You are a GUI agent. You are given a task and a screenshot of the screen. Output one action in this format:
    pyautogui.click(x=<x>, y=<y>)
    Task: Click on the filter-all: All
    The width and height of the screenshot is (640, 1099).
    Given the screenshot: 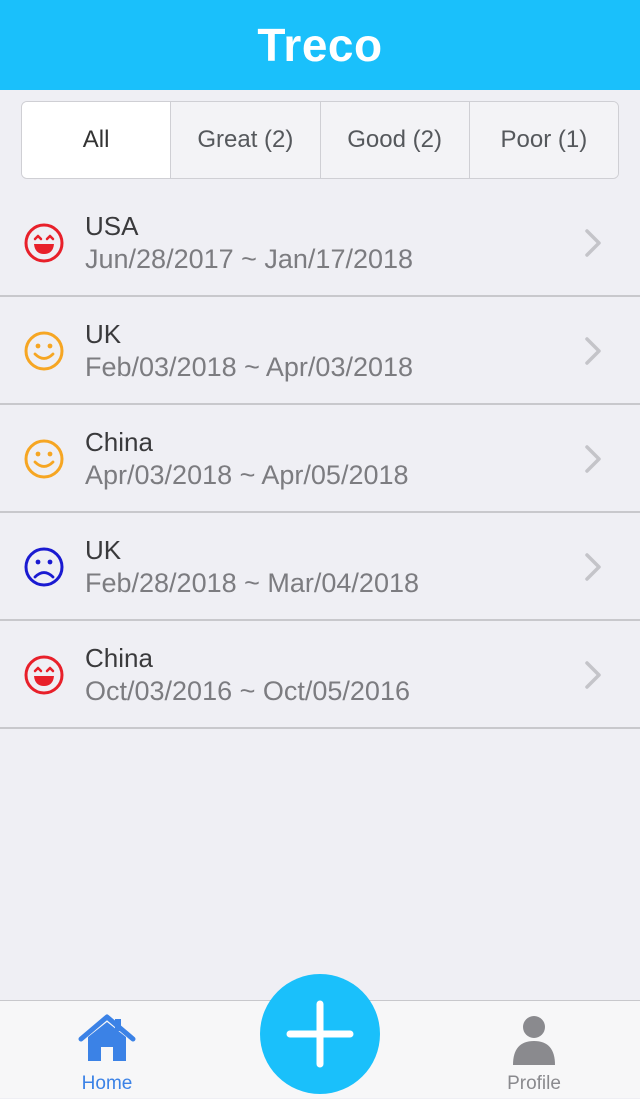 What is the action you would take?
    pyautogui.click(x=96, y=140)
    